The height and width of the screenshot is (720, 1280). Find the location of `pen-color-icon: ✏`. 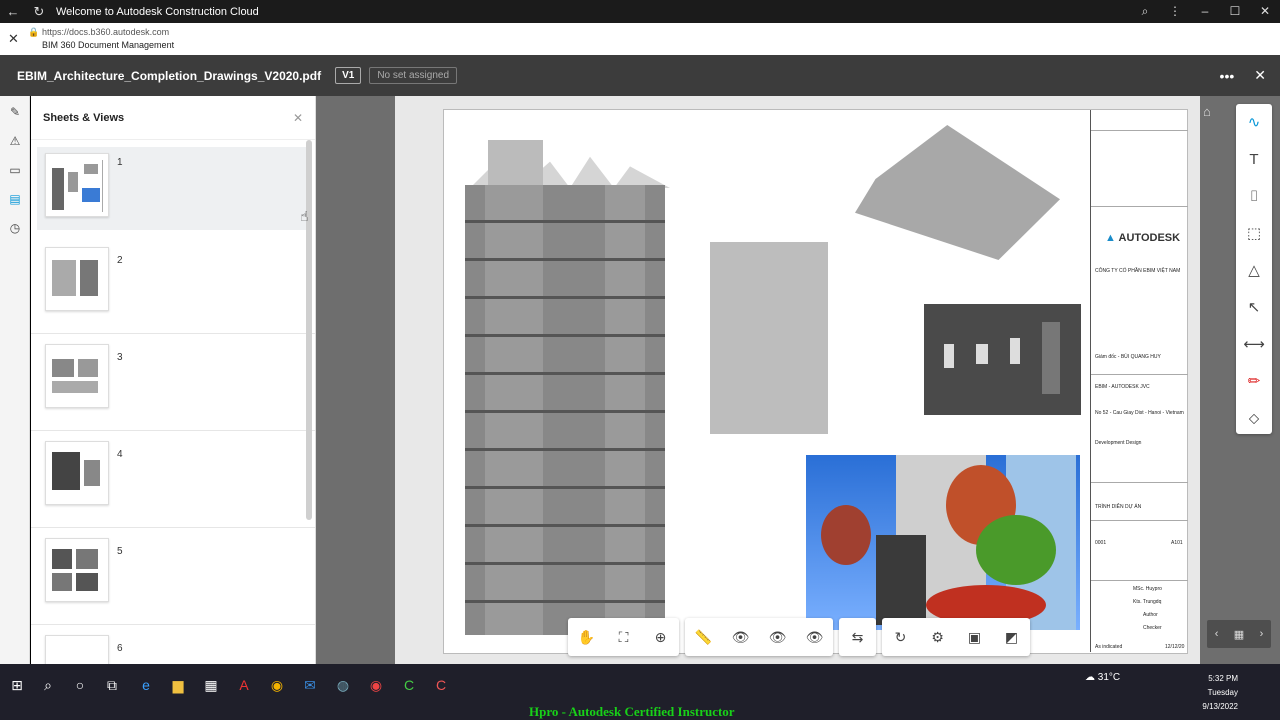

pen-color-icon: ✏ is located at coordinates (1254, 381).